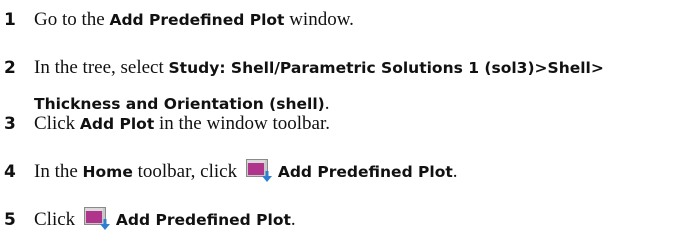 The image size is (690, 242). I want to click on step-text: Click Add Predefined Plot., so click(165, 218).